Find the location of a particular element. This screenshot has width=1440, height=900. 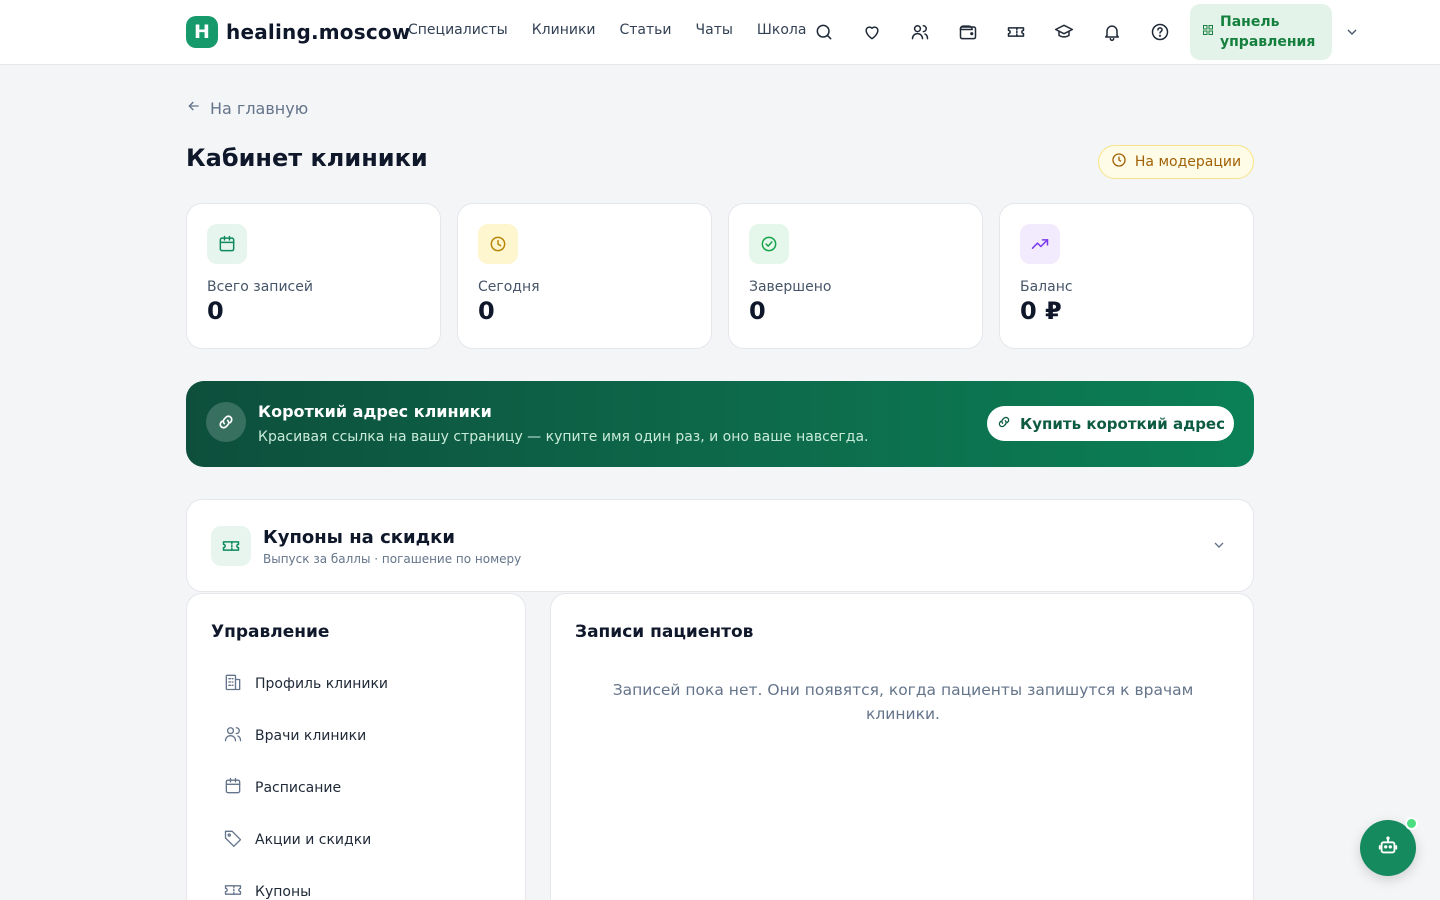

stat-card-completed: Завершено 0 is located at coordinates (855, 276).